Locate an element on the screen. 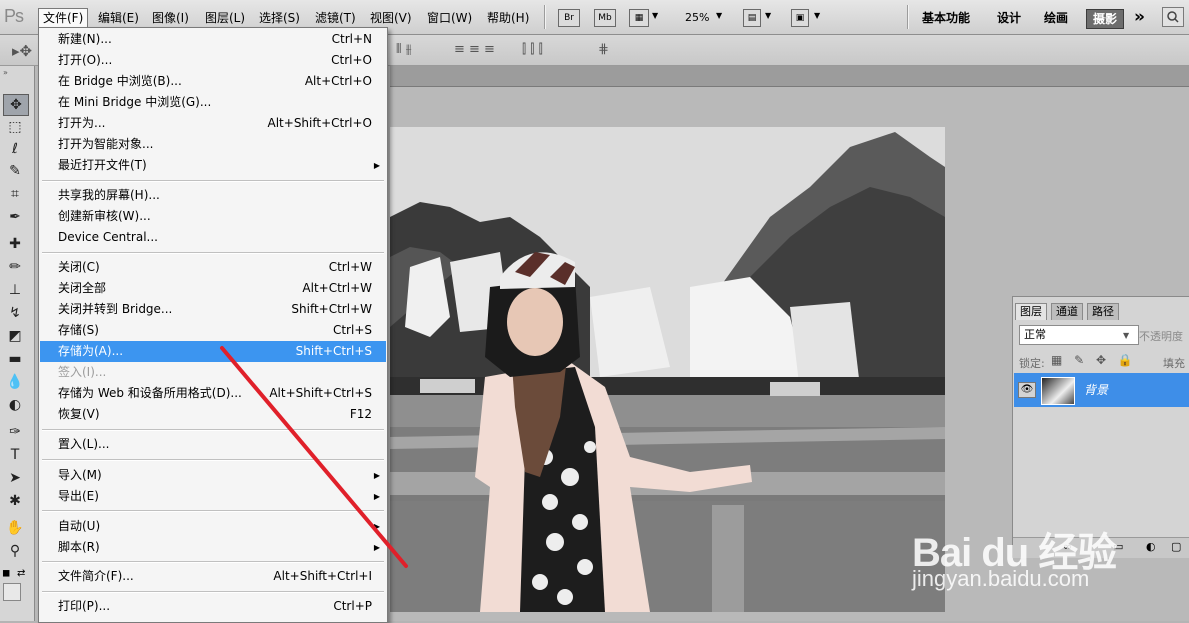 The height and width of the screenshot is (623, 1189). menu-layer: 图层(L) is located at coordinates (225, 18).